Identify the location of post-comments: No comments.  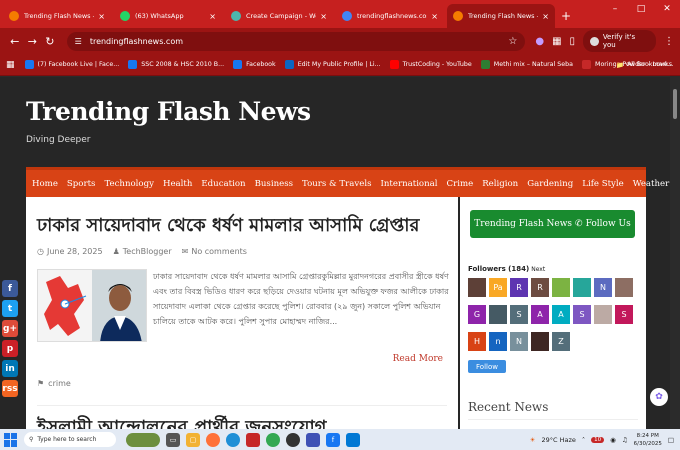
(219, 251).